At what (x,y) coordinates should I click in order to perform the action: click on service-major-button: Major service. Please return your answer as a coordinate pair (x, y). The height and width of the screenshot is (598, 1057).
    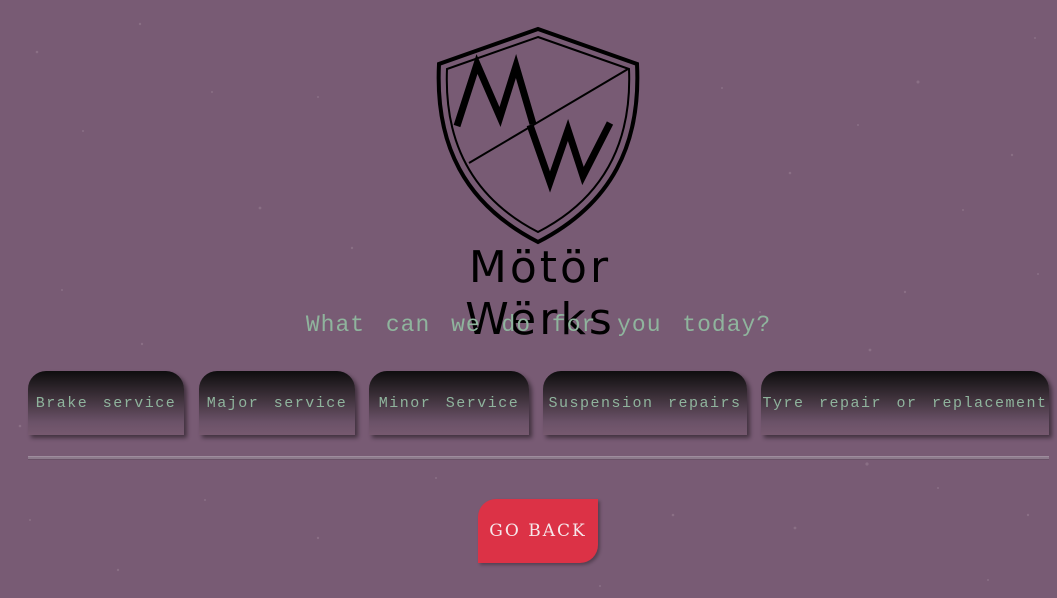
    Looking at the image, I should click on (277, 403).